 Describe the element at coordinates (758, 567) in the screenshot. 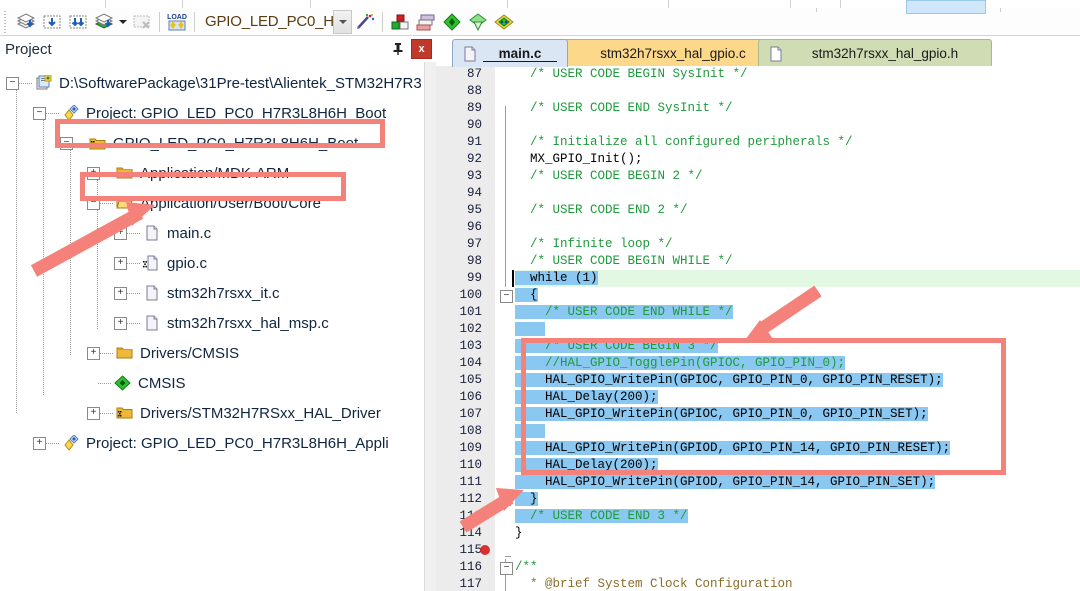

I see `code-line: 116 −/**` at that location.